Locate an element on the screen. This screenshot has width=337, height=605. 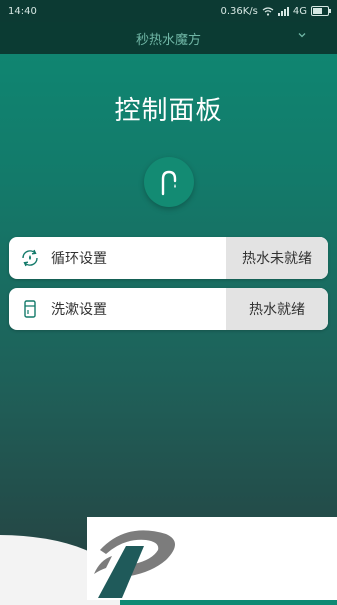
wash-settings-row: 洗漱设置 热水就绪 is located at coordinates (168, 309).